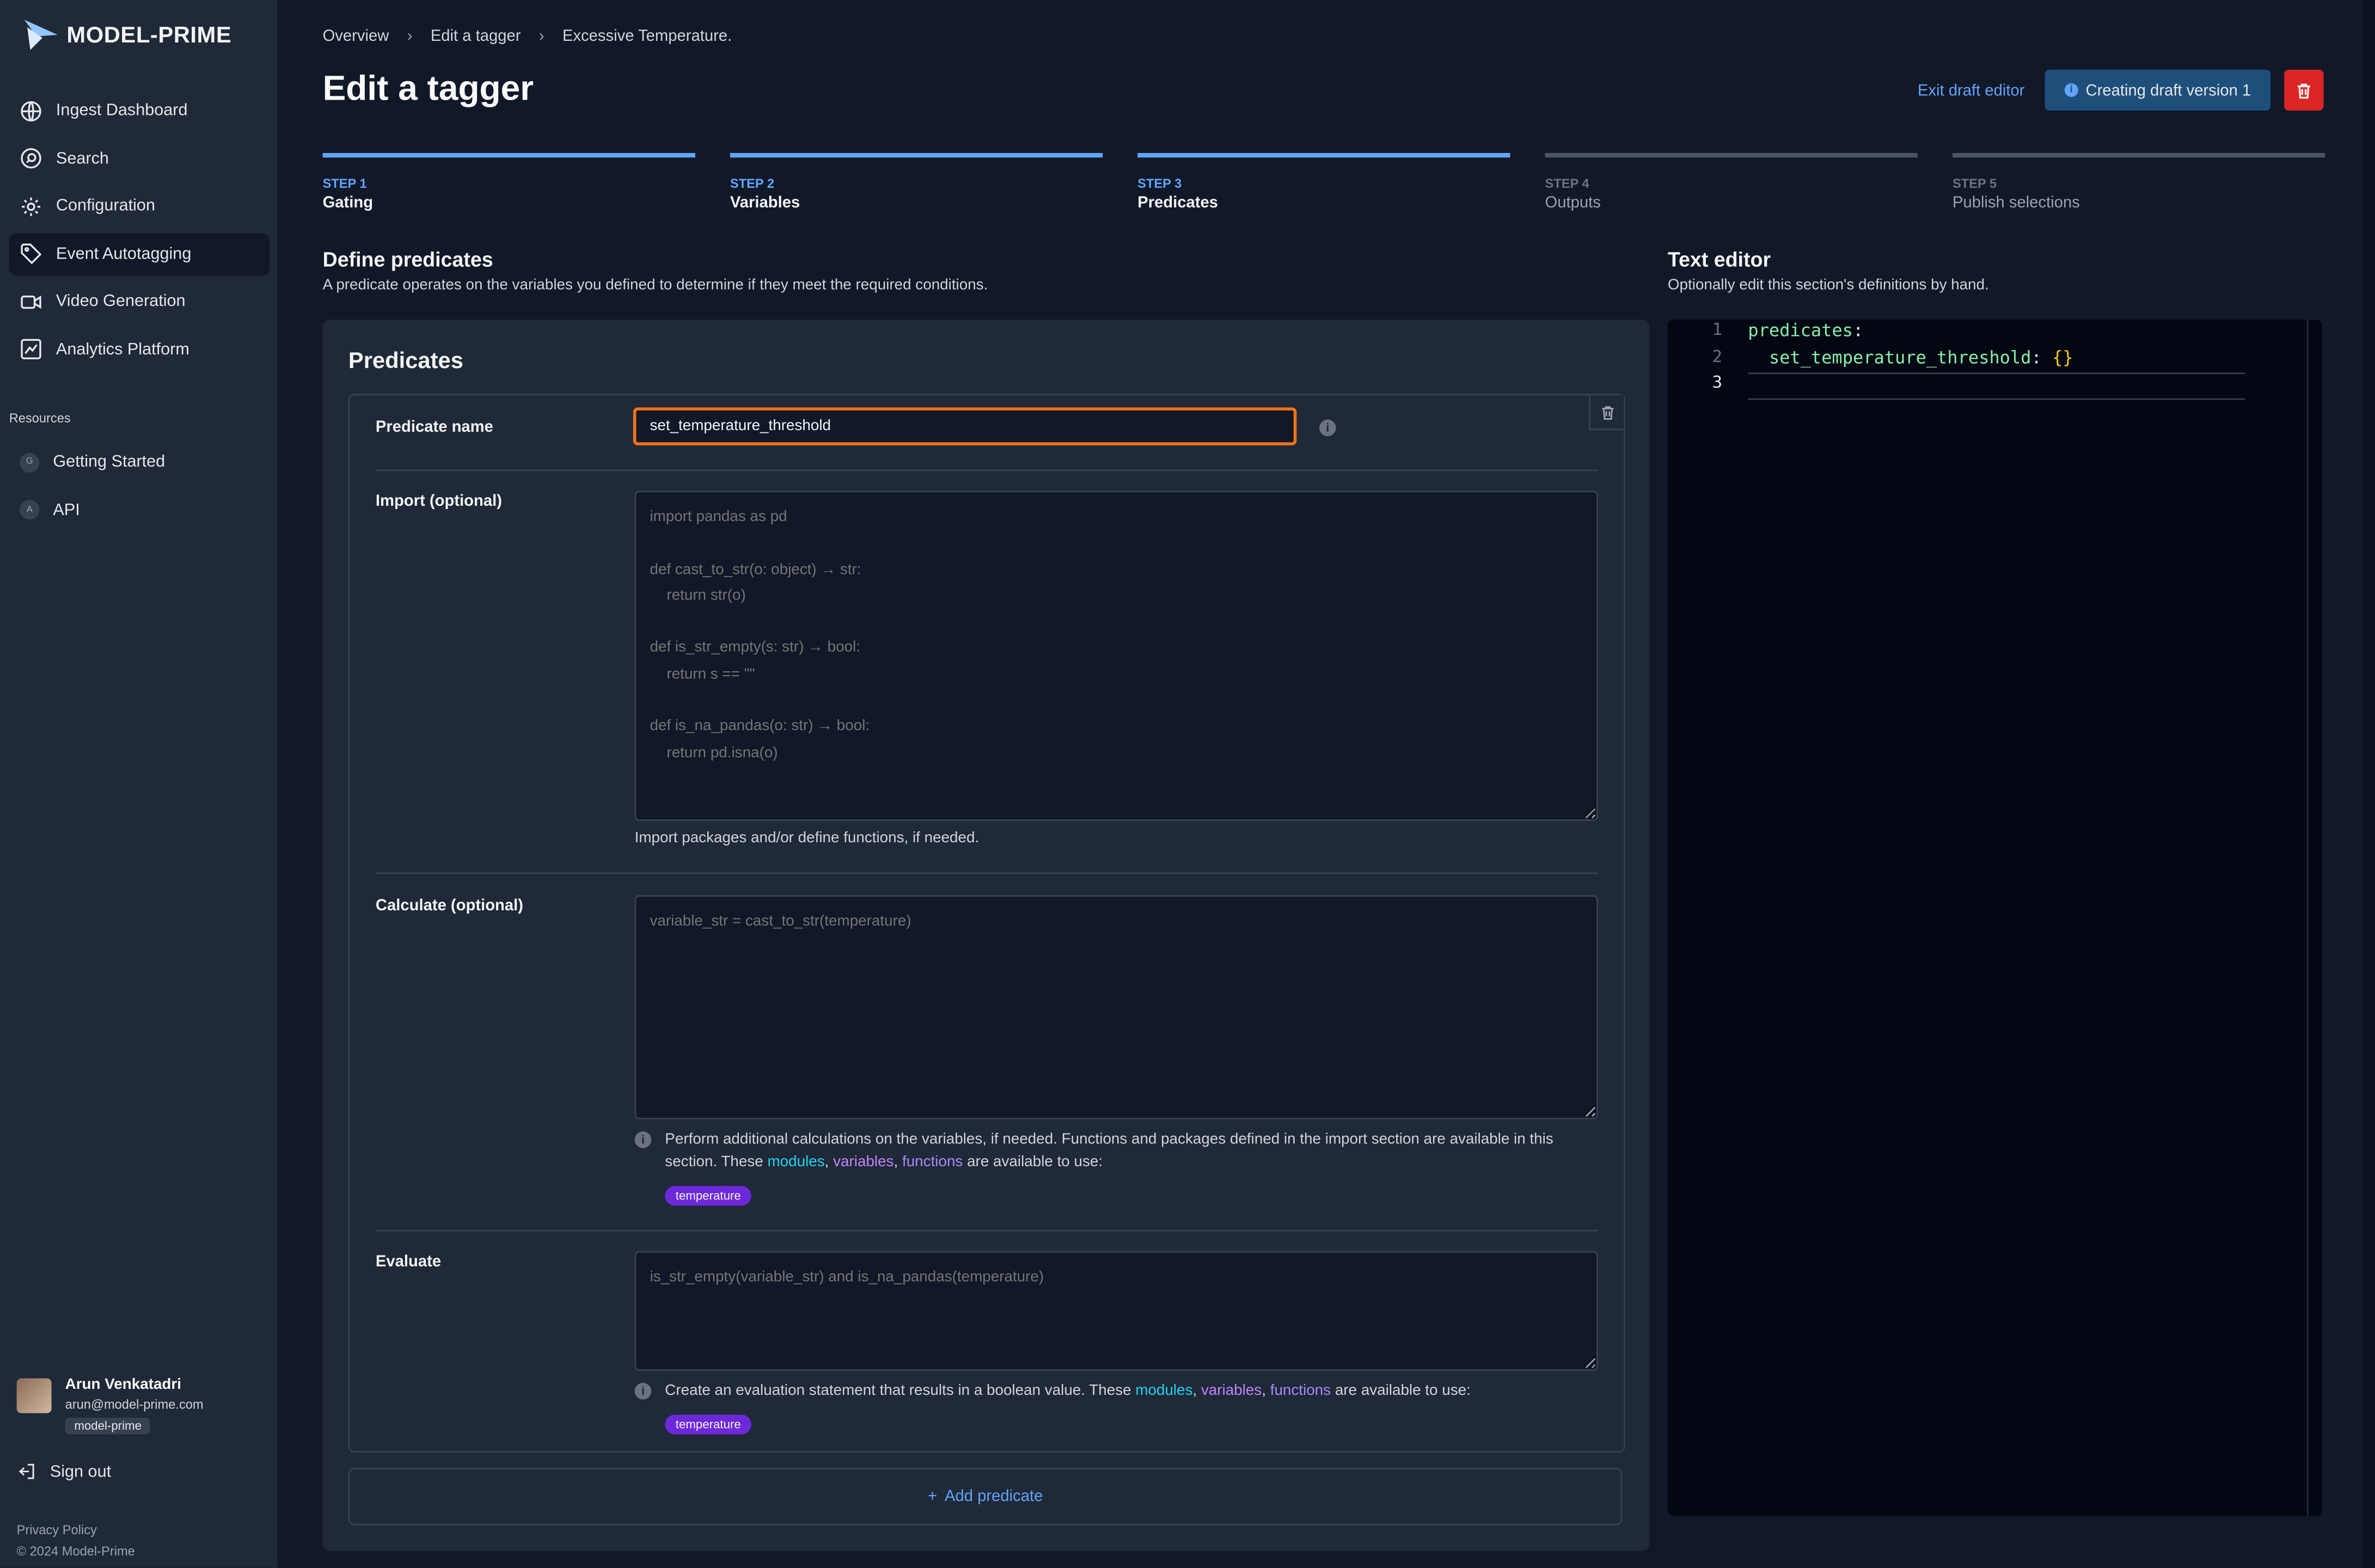  What do you see at coordinates (105, 206) in the screenshot?
I see `sidebar-item-label: Configuration` at bounding box center [105, 206].